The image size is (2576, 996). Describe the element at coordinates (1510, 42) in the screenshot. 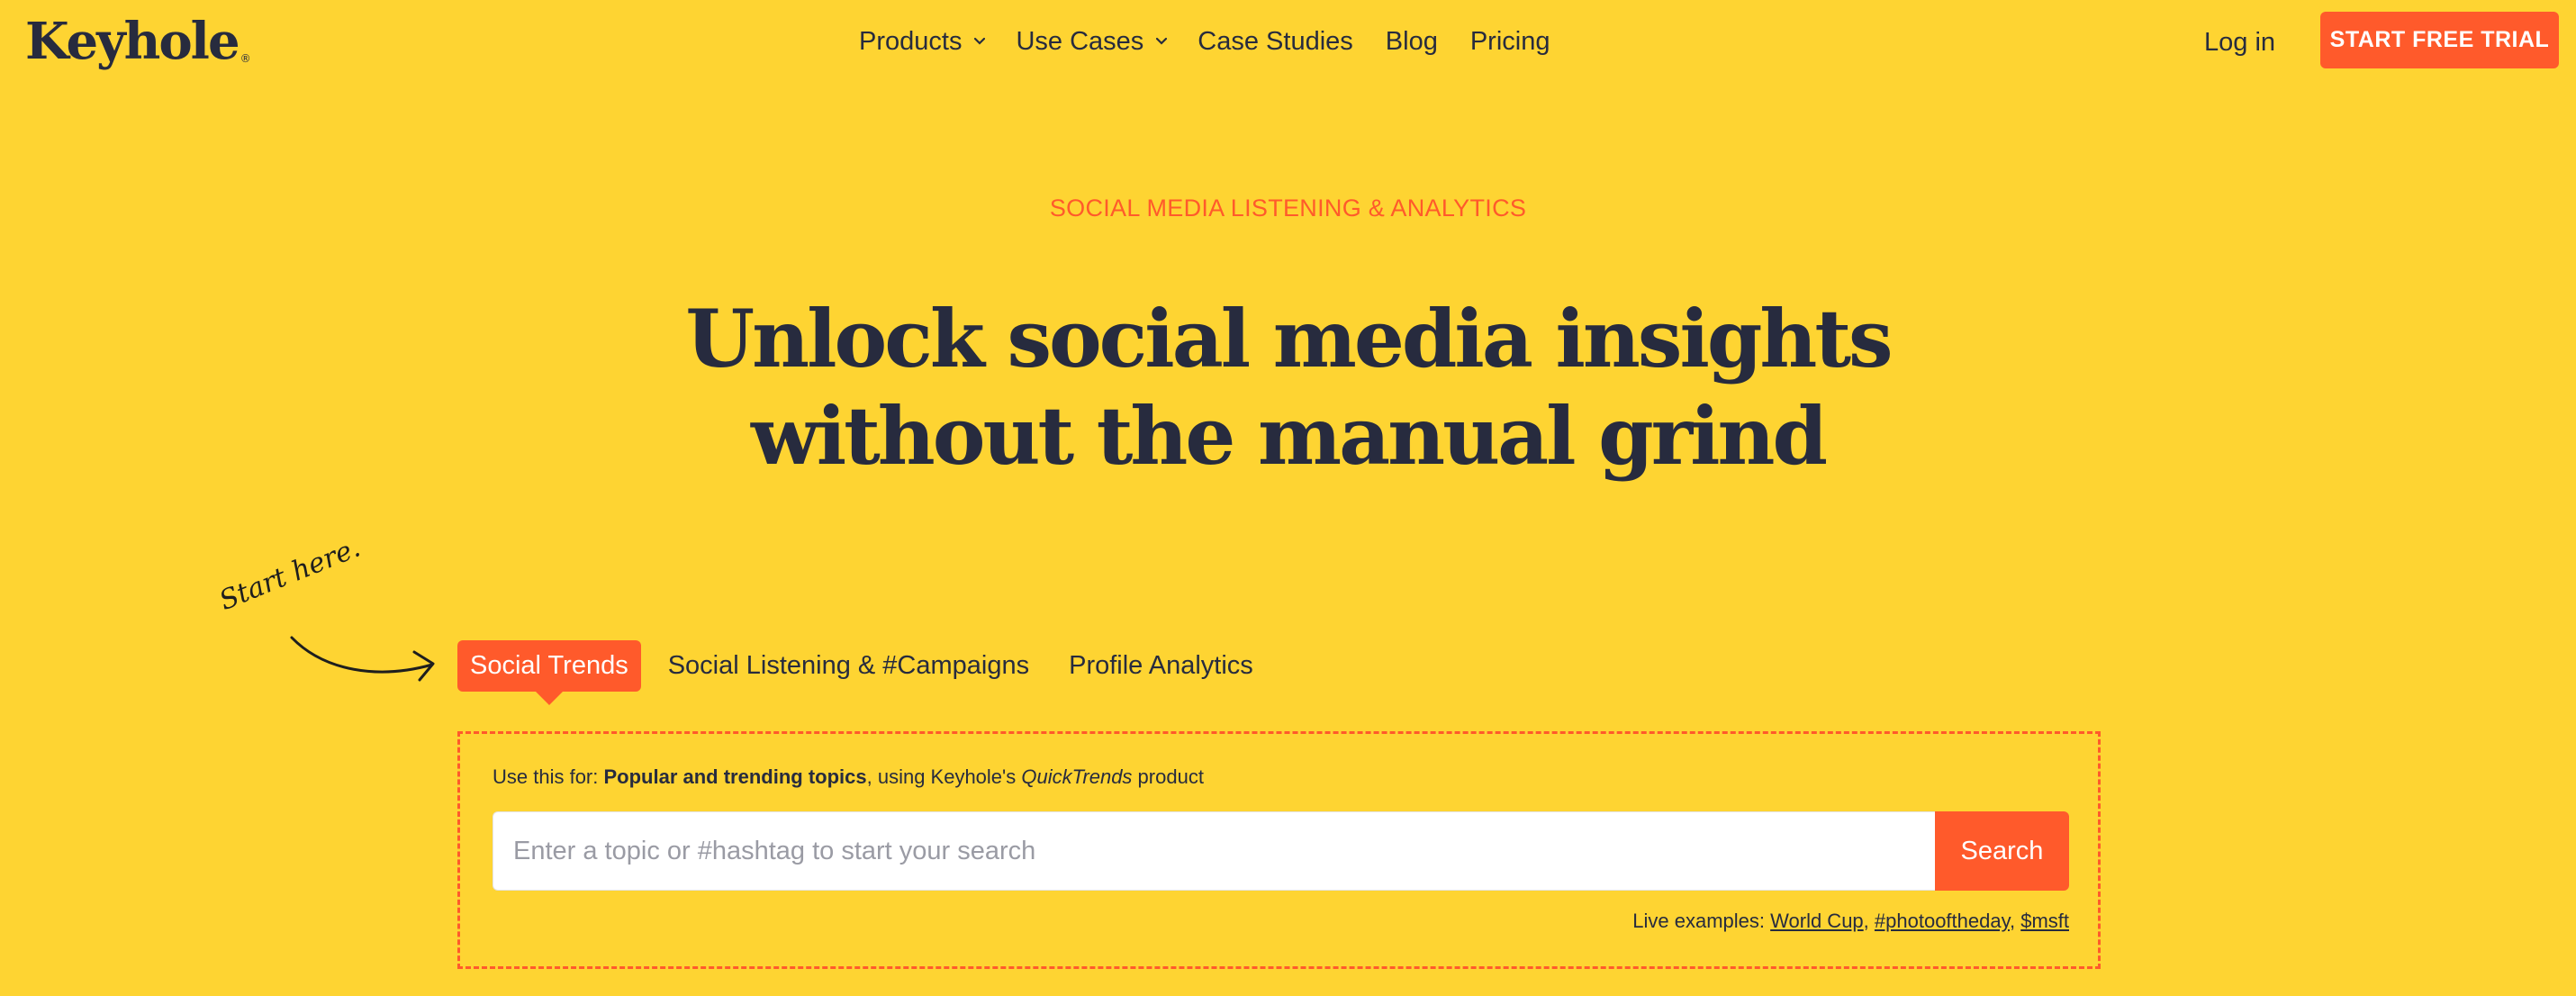

I see `nav-pricing: Pricing` at that location.